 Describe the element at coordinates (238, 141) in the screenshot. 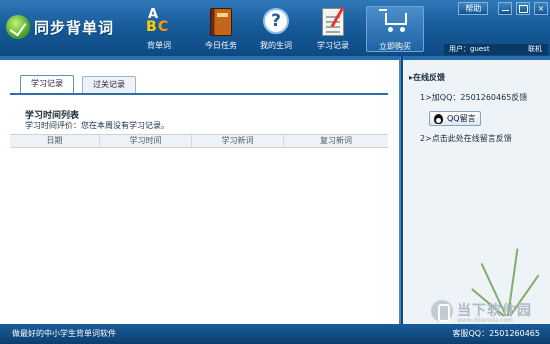

I see `column-header-new-words: 学习新词` at that location.